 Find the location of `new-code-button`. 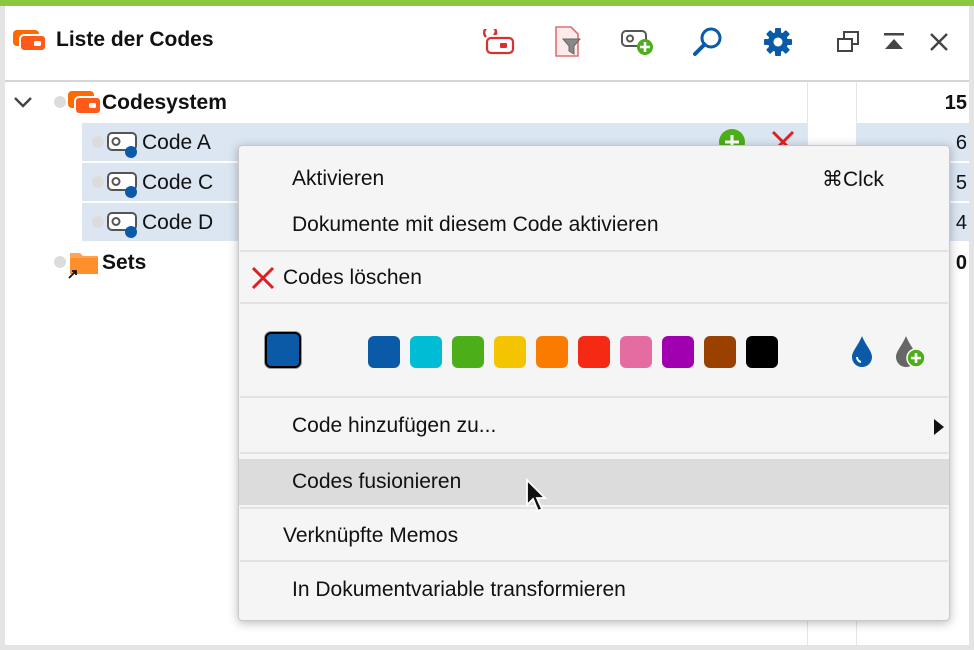

new-code-button is located at coordinates (638, 42).